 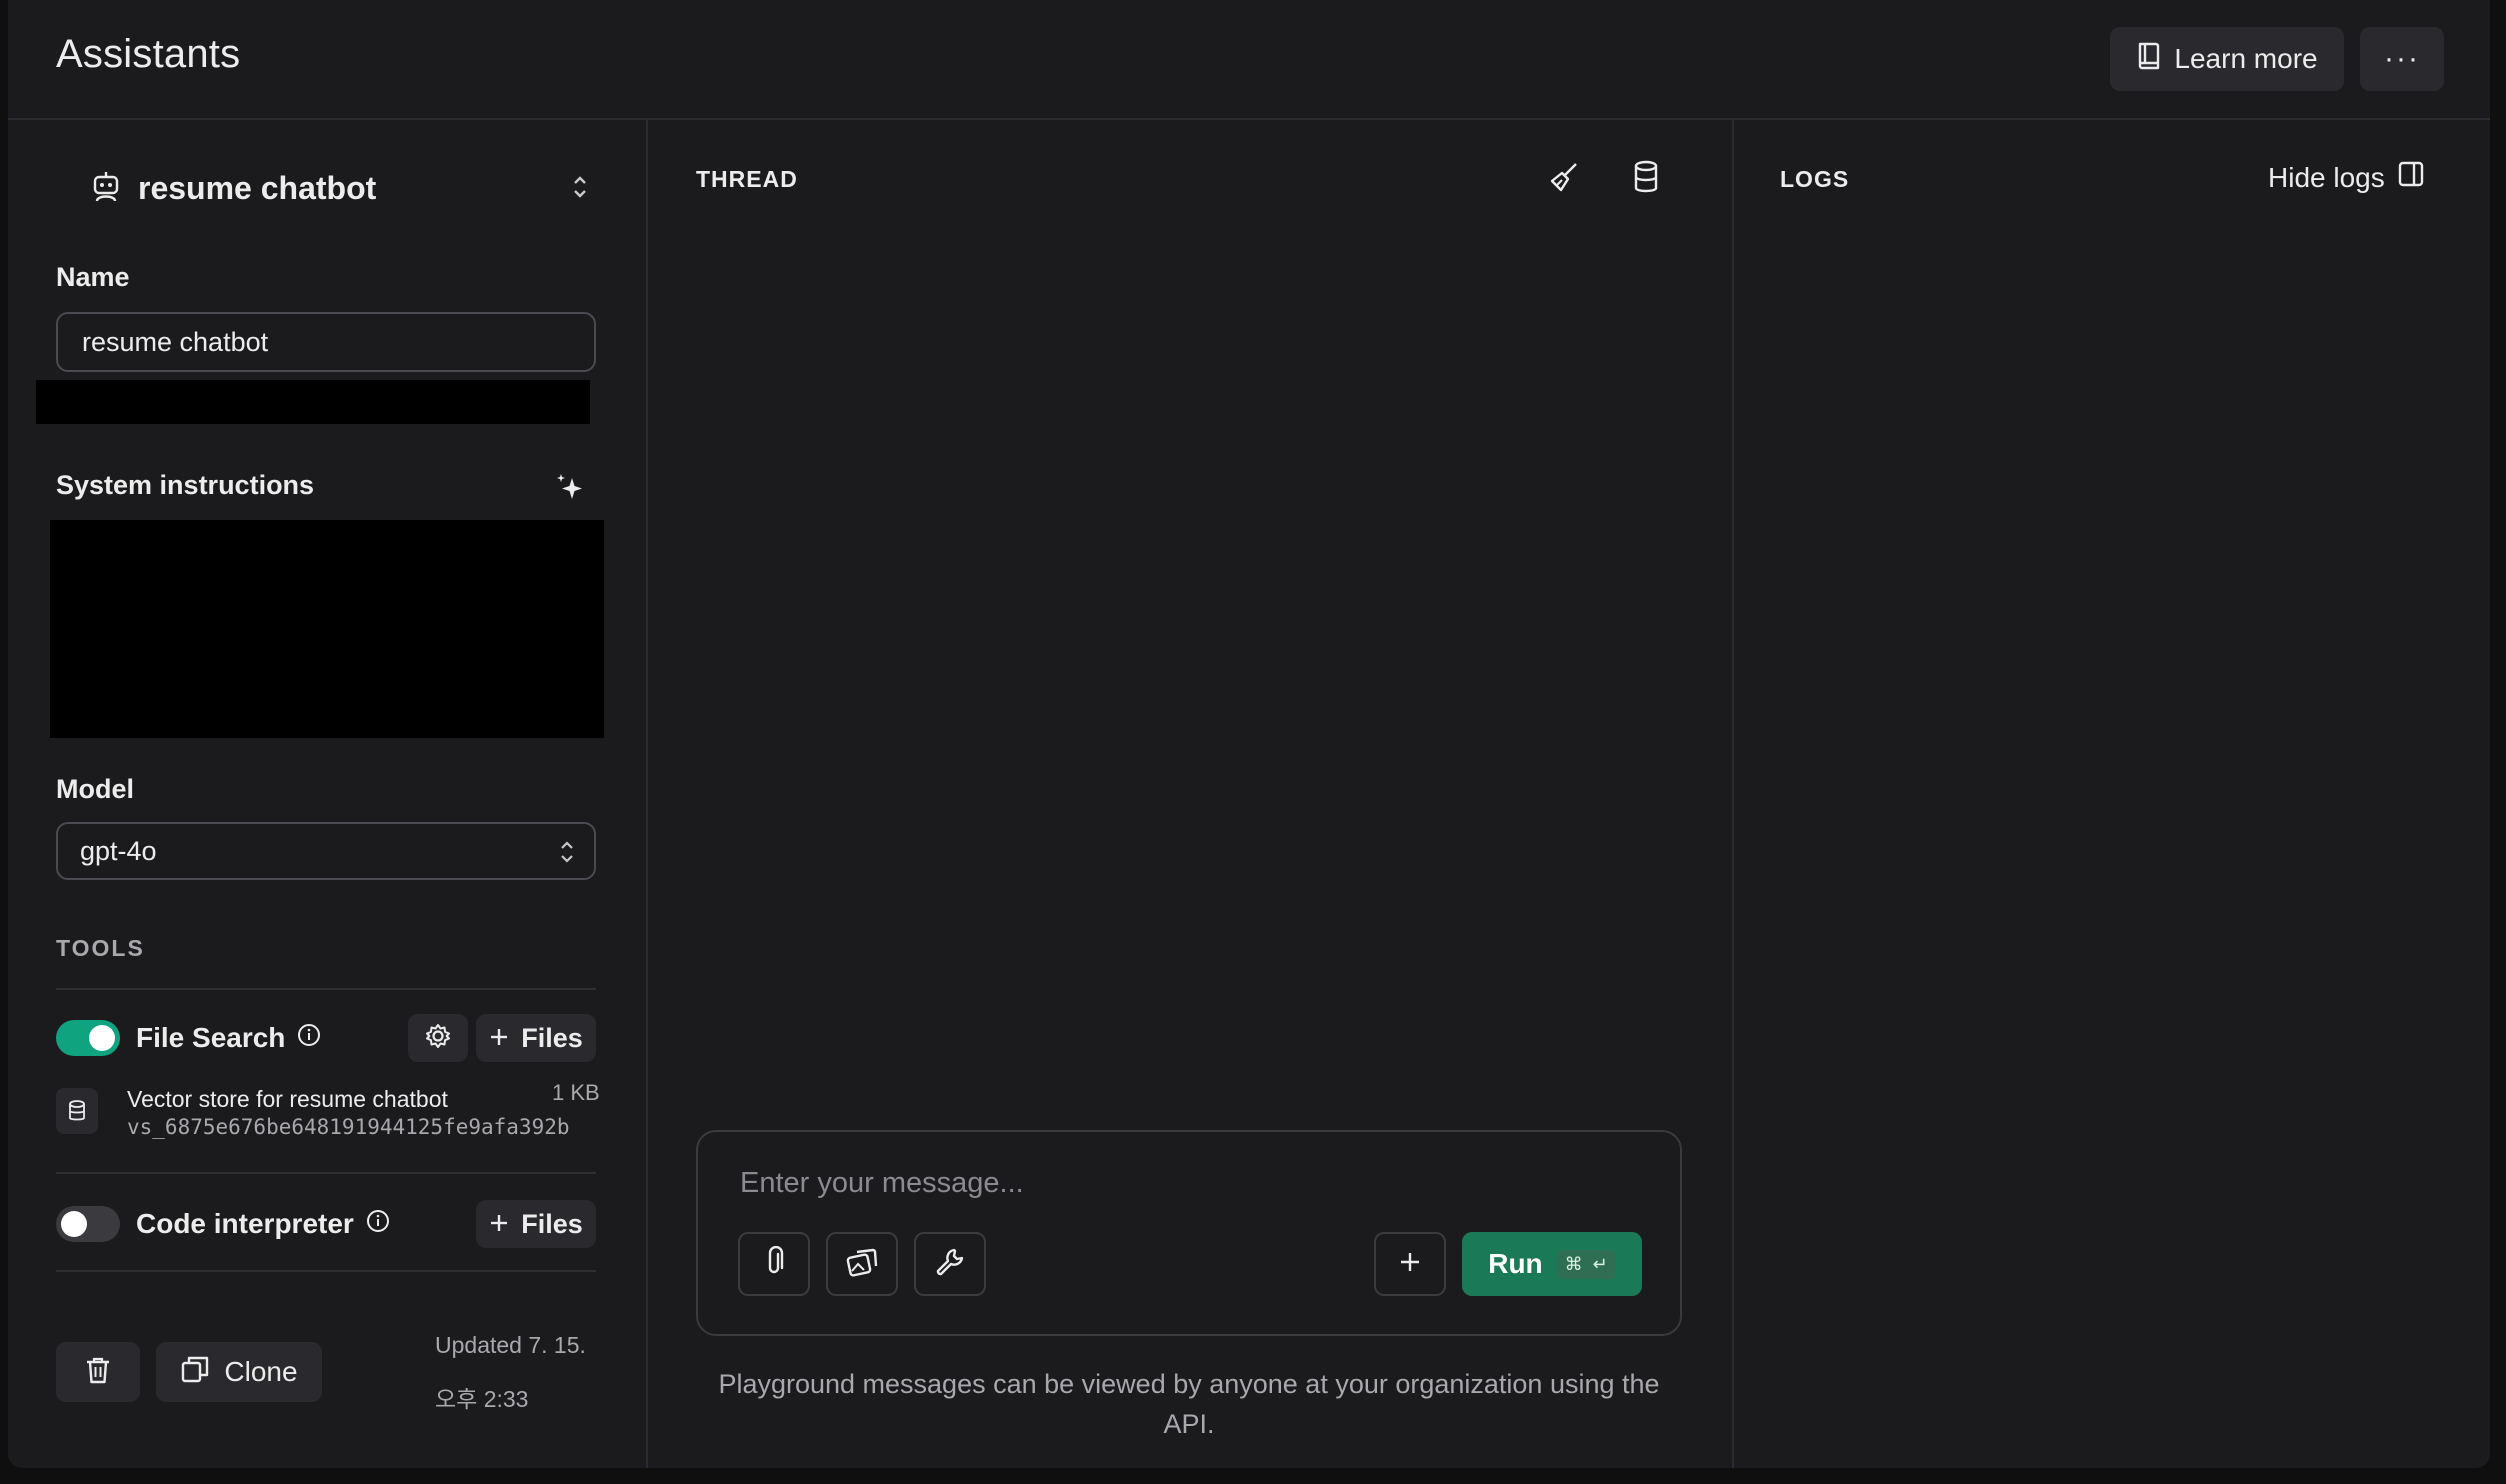 What do you see at coordinates (2411, 177) in the screenshot?
I see `sidebar-panel-icon` at bounding box center [2411, 177].